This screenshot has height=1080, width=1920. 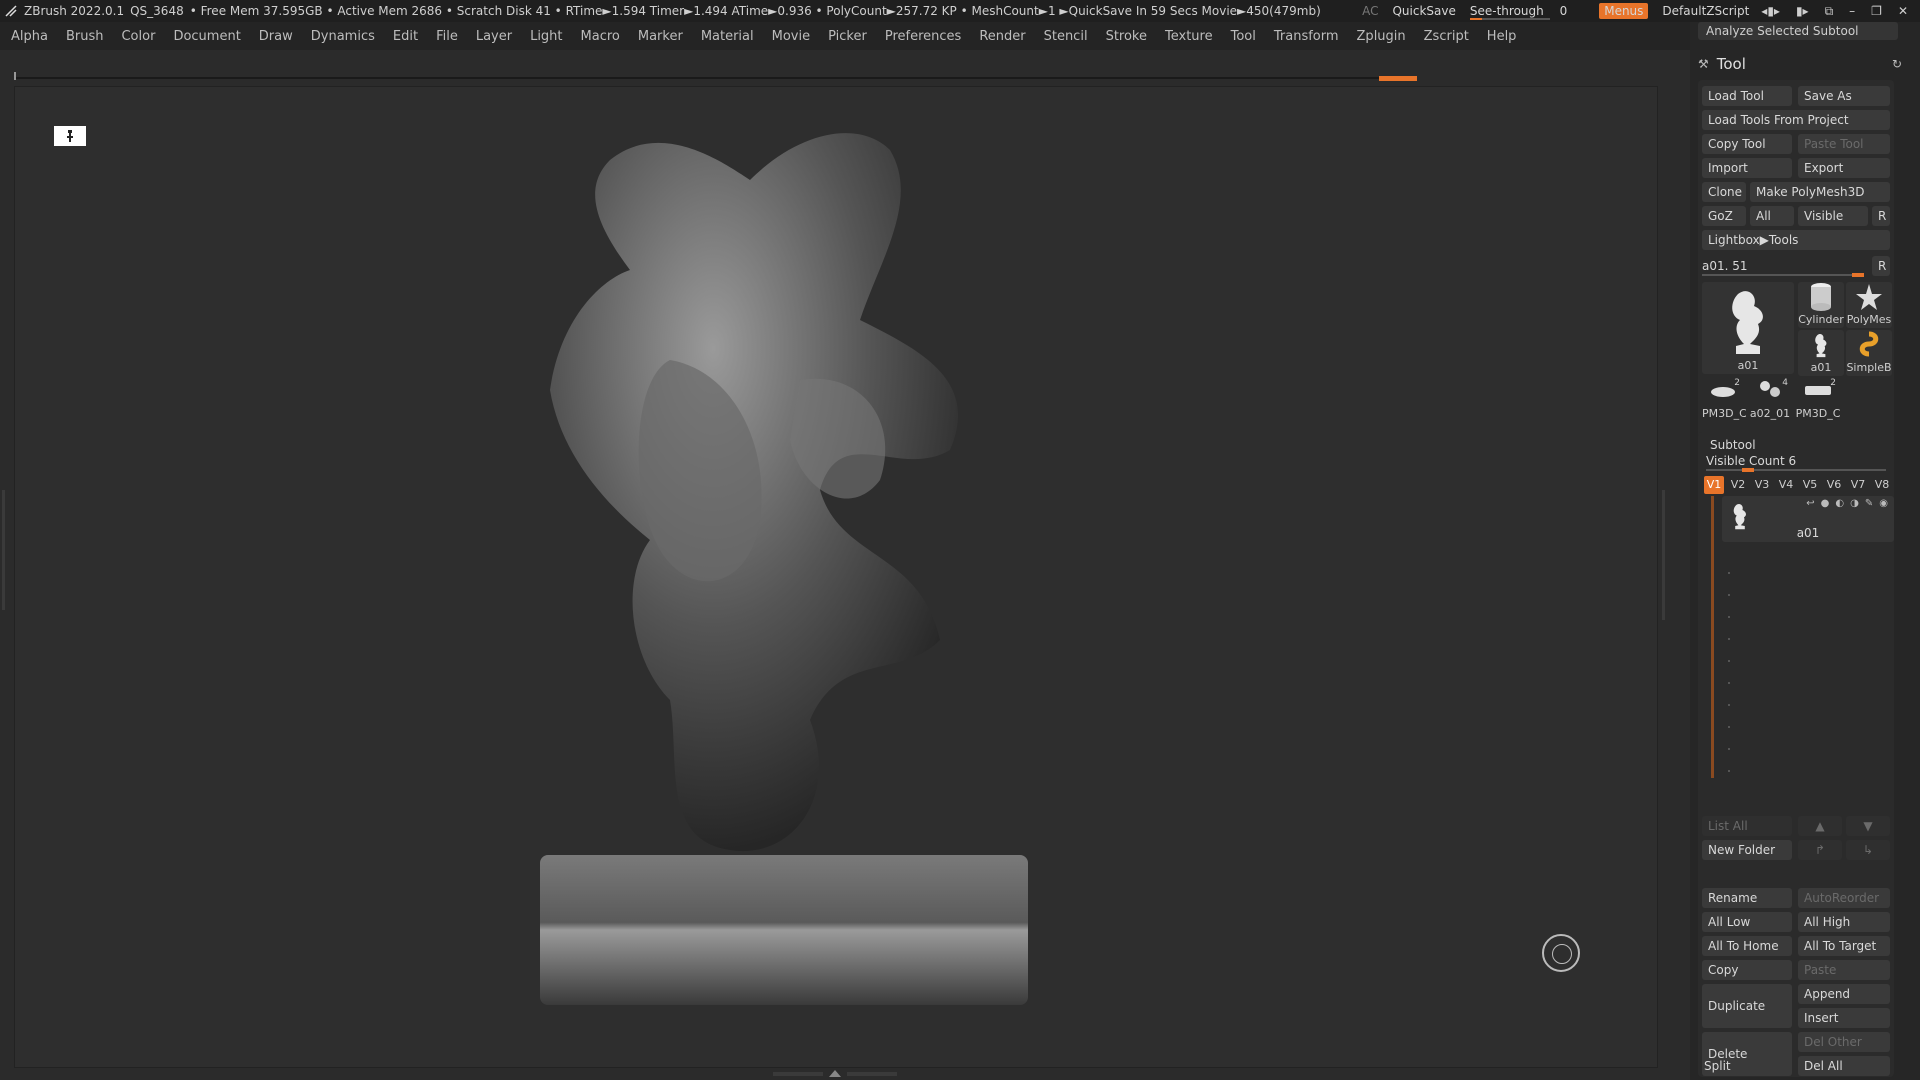 What do you see at coordinates (1748, 328) in the screenshot?
I see `tool-thumb-a01-main: a01` at bounding box center [1748, 328].